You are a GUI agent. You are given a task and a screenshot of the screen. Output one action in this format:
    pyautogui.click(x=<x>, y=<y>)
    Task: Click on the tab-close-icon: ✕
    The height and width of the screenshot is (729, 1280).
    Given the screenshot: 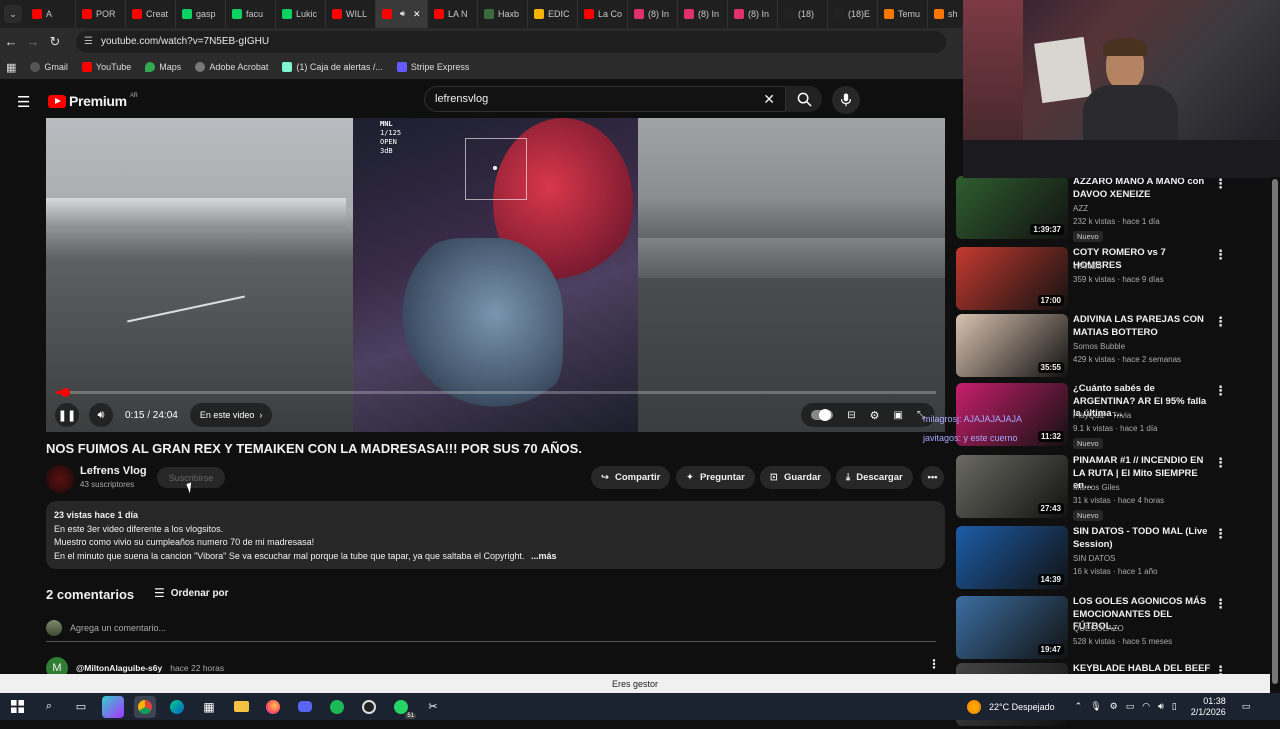 What is the action you would take?
    pyautogui.click(x=417, y=14)
    